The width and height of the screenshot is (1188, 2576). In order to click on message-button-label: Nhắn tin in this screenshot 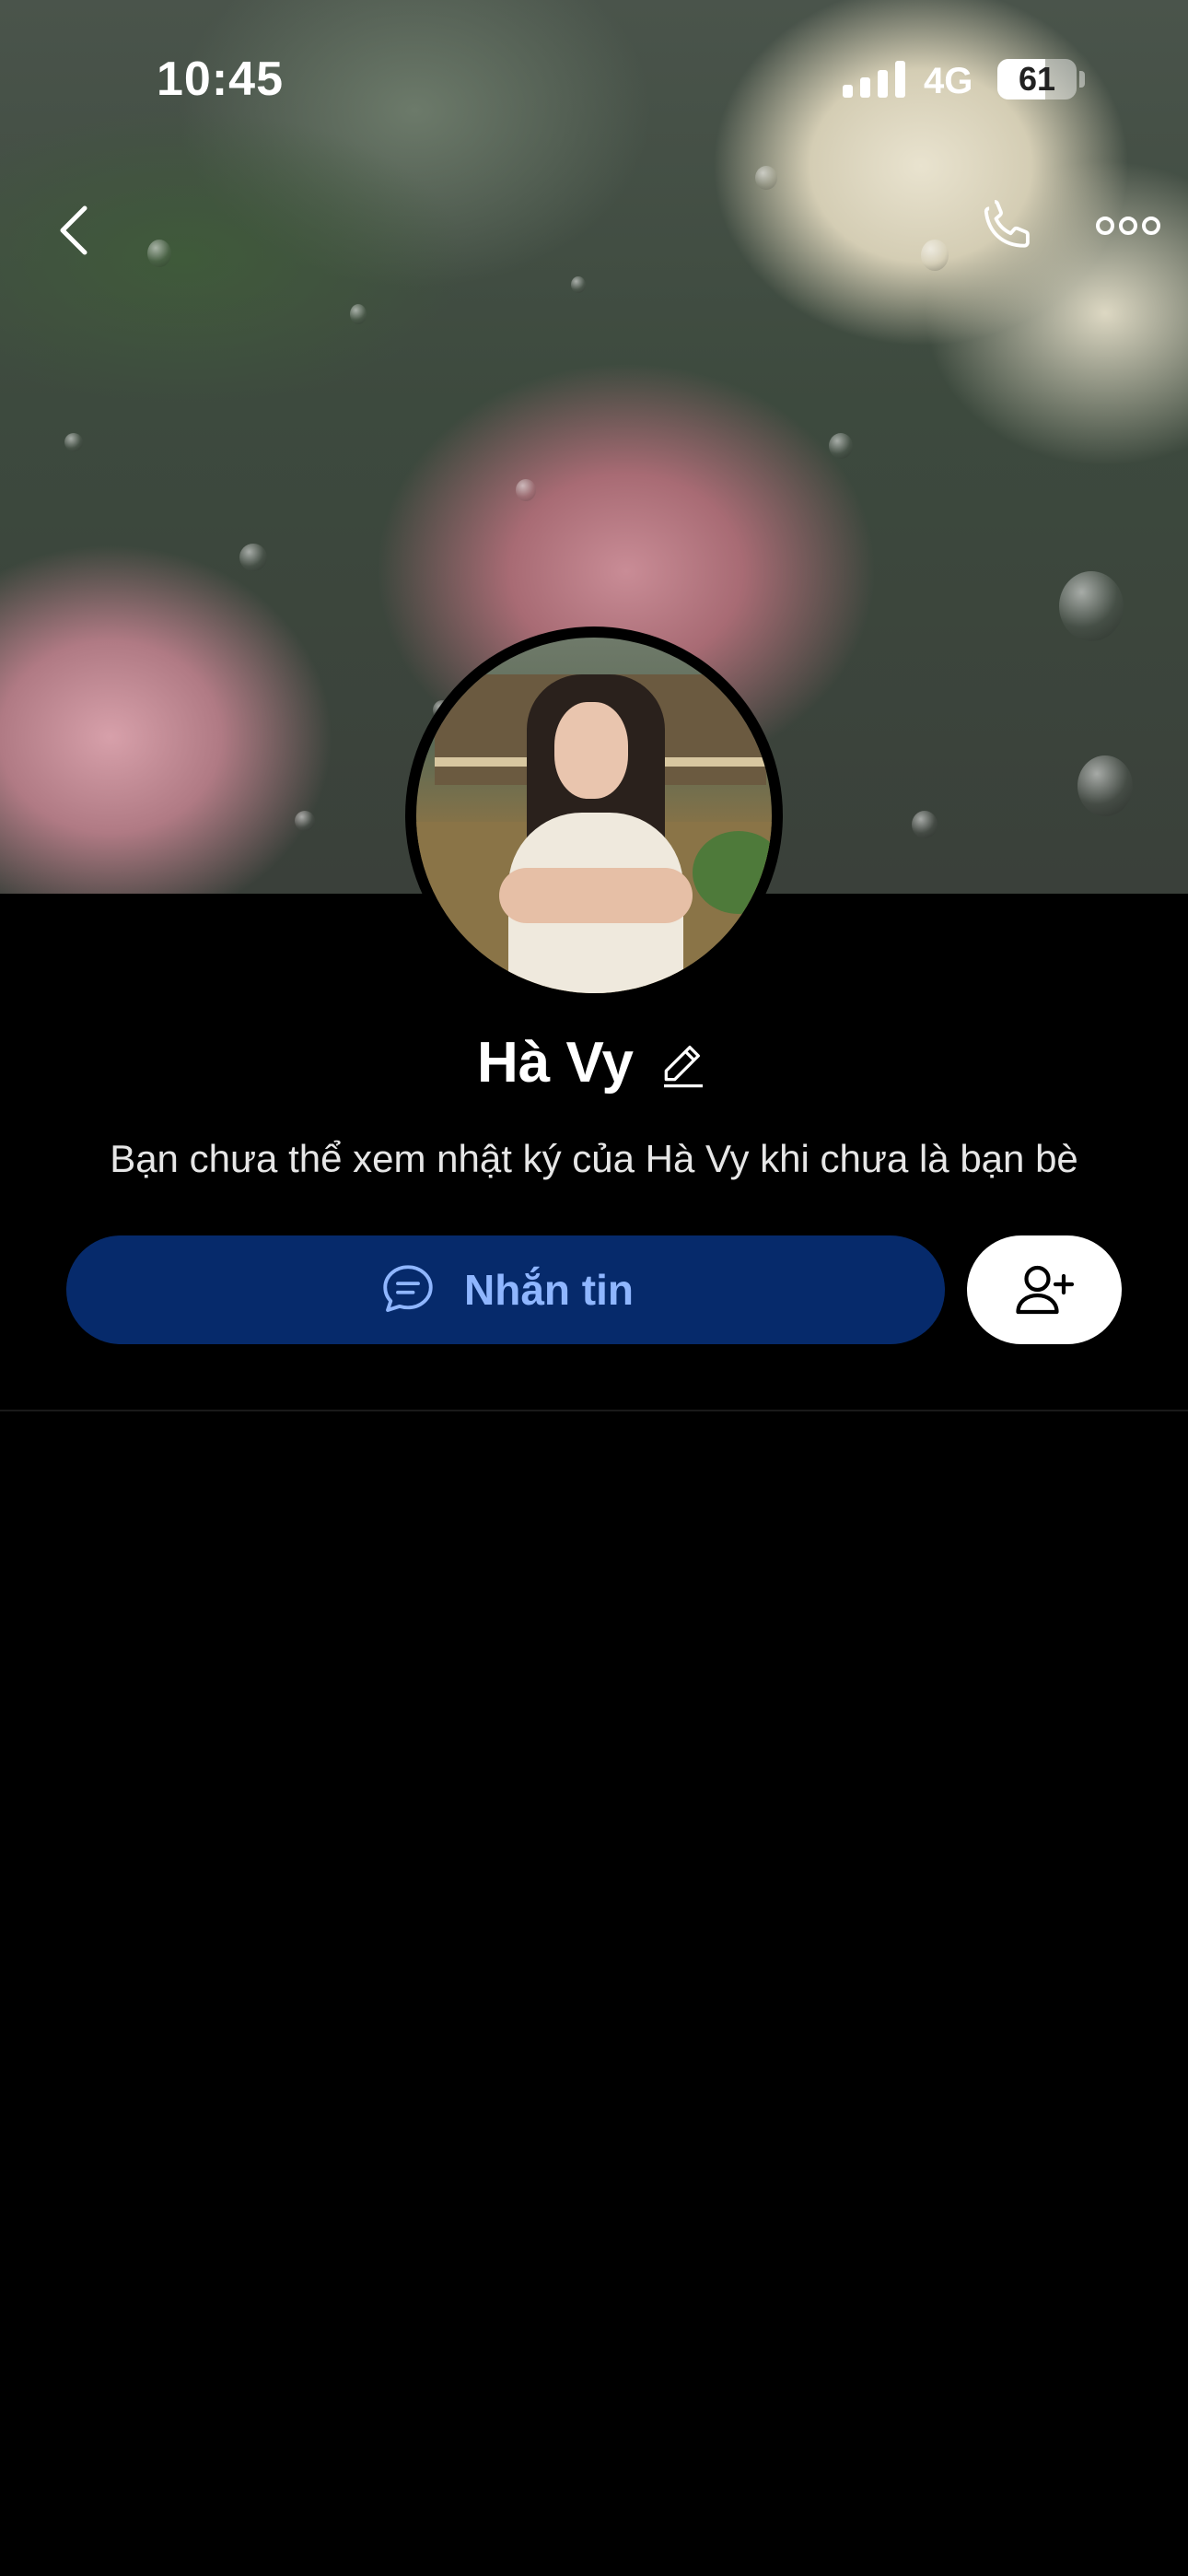, I will do `click(549, 1290)`.